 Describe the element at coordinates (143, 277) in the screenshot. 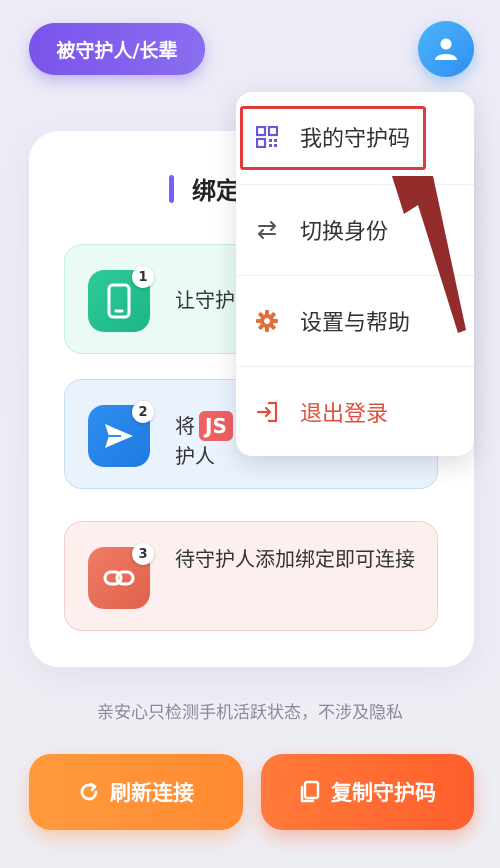

I see `step-number: 1` at that location.